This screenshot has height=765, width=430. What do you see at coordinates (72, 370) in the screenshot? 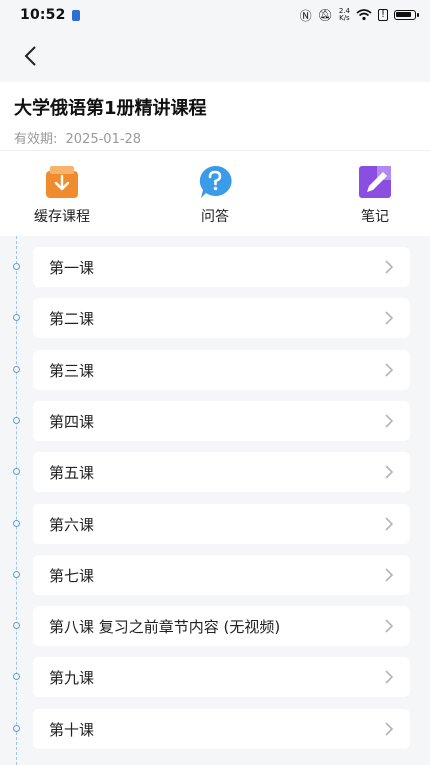
I see `lesson-title: 第三课` at bounding box center [72, 370].